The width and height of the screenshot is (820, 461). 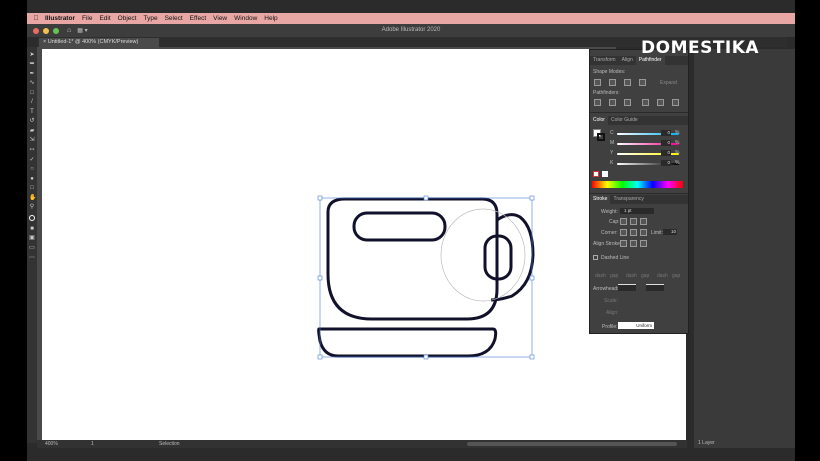 What do you see at coordinates (623, 232) in the screenshot?
I see `miter-join-icon` at bounding box center [623, 232].